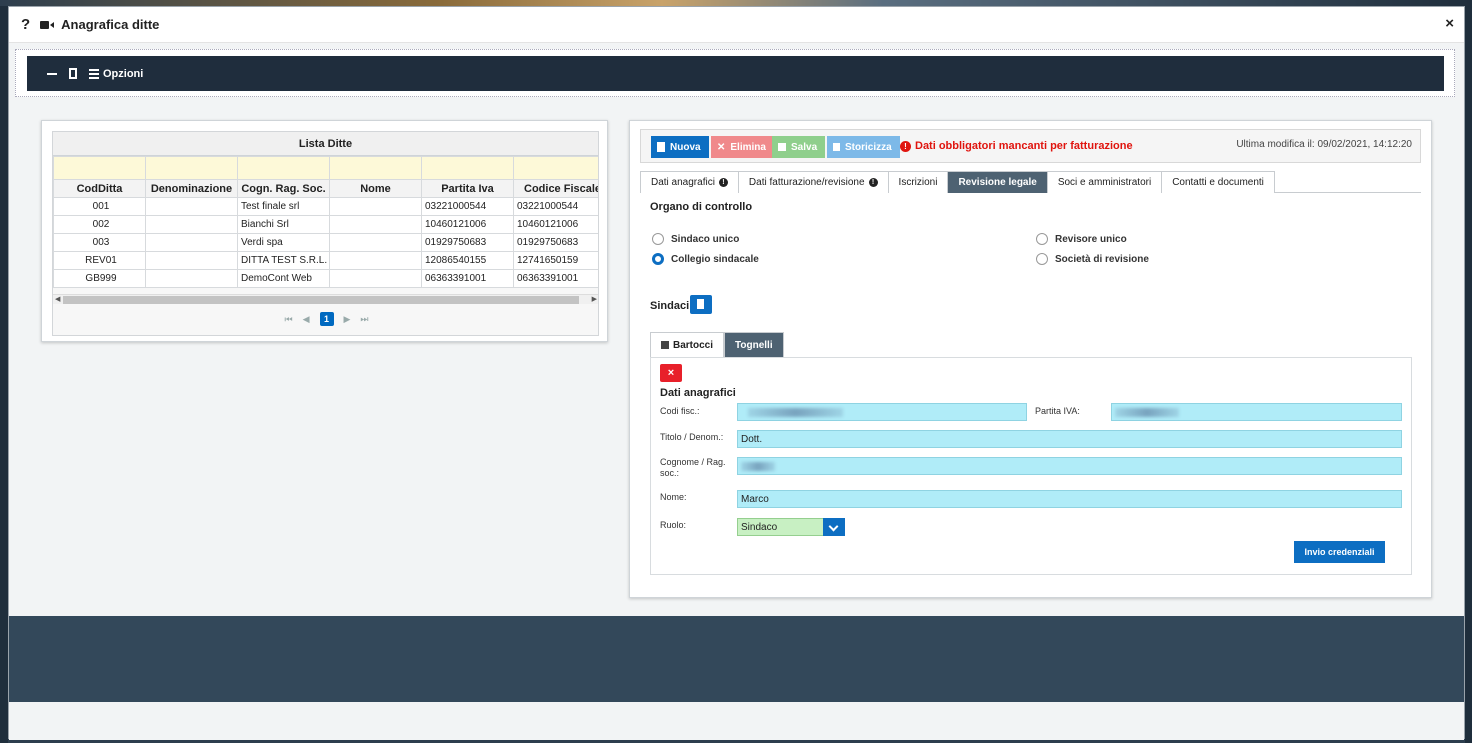 The height and width of the screenshot is (743, 1472). Describe the element at coordinates (1256, 412) in the screenshot. I see `partita-iva-input` at that location.